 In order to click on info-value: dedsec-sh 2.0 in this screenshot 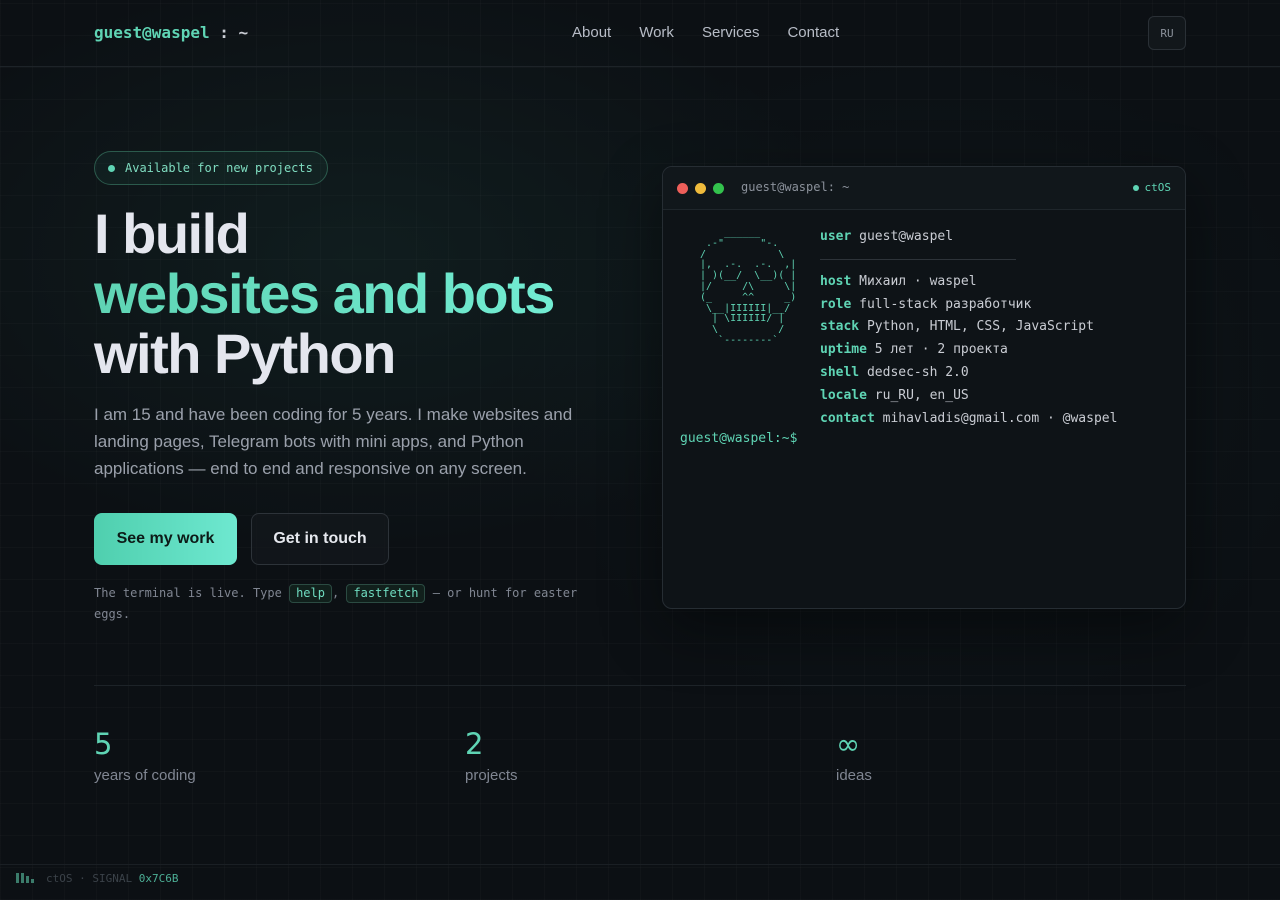, I will do `click(917, 372)`.